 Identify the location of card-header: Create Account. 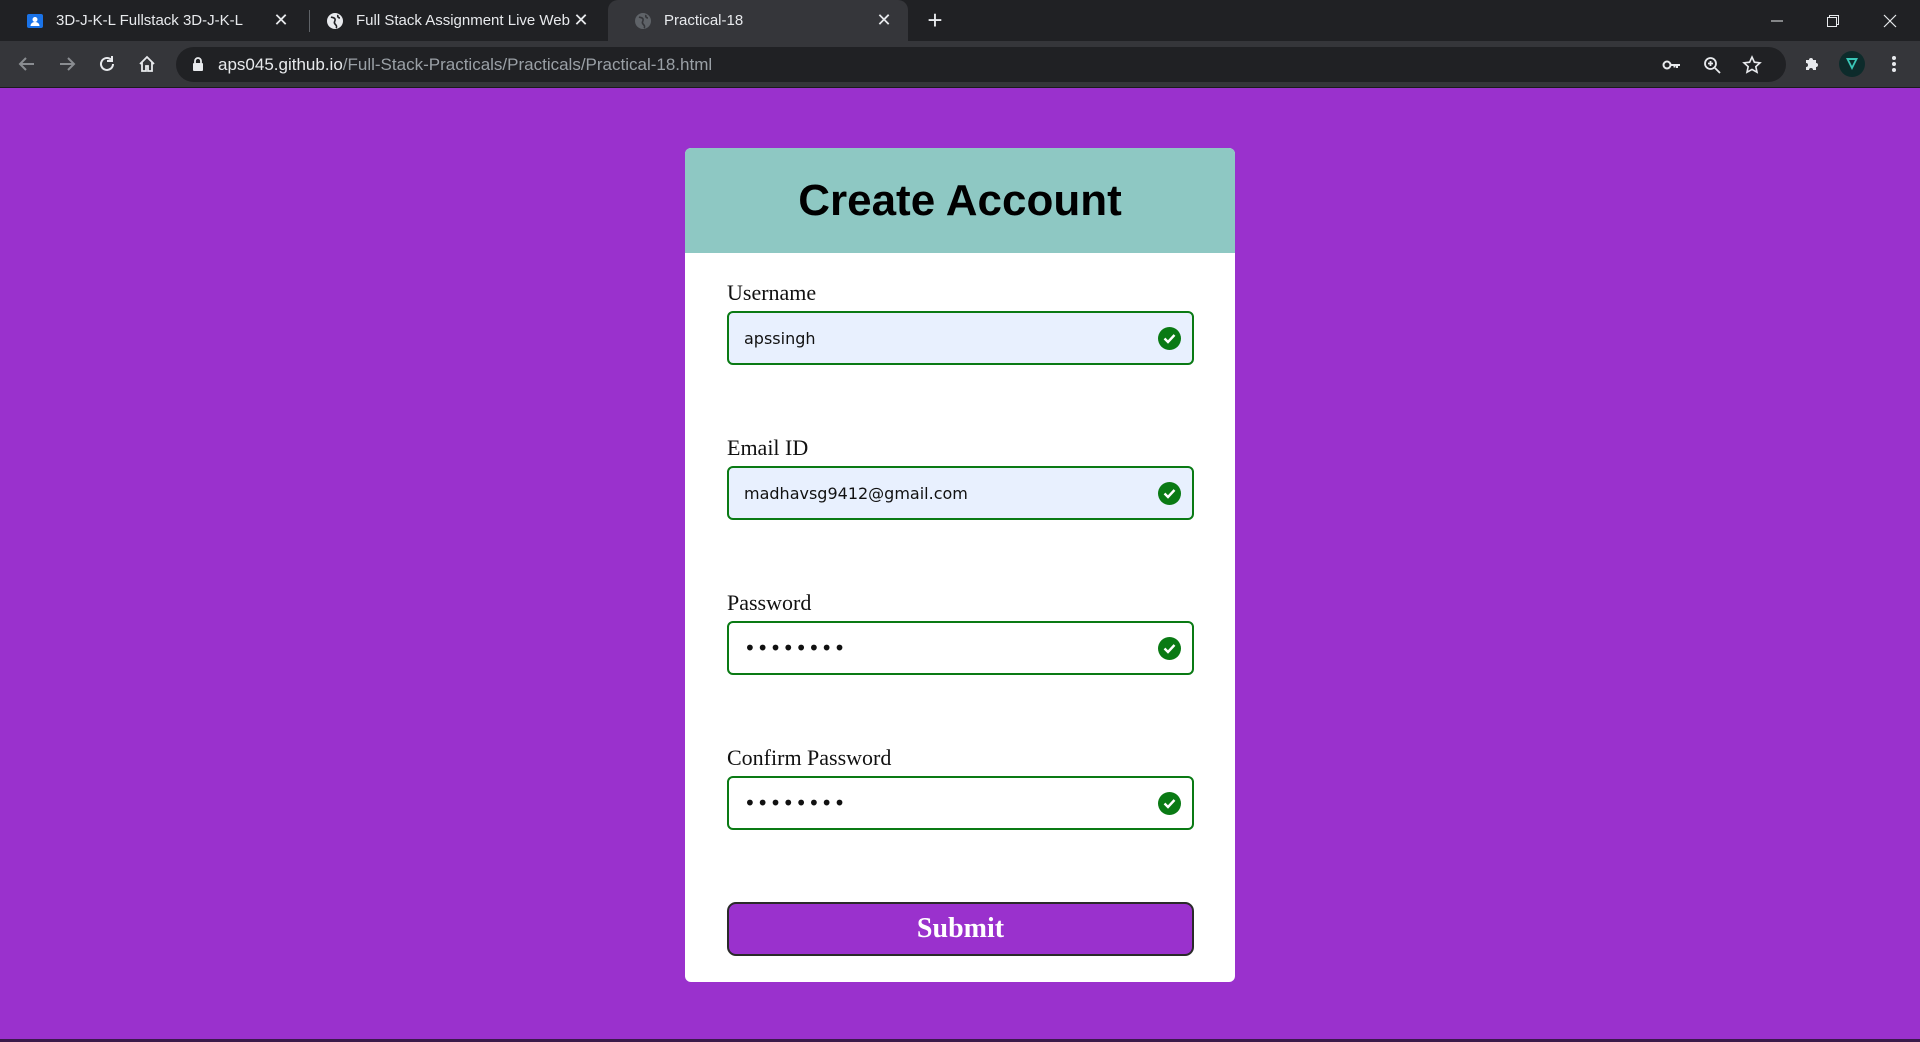
(960, 200).